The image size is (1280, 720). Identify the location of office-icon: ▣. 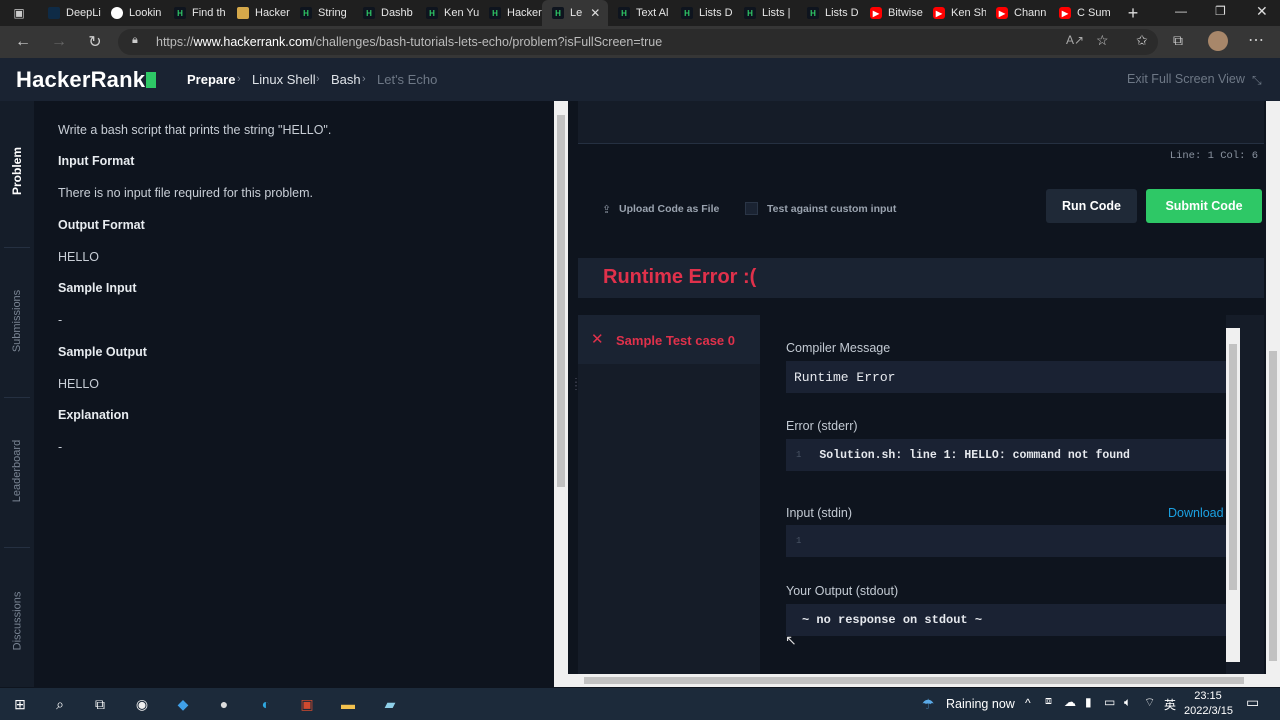
(307, 704).